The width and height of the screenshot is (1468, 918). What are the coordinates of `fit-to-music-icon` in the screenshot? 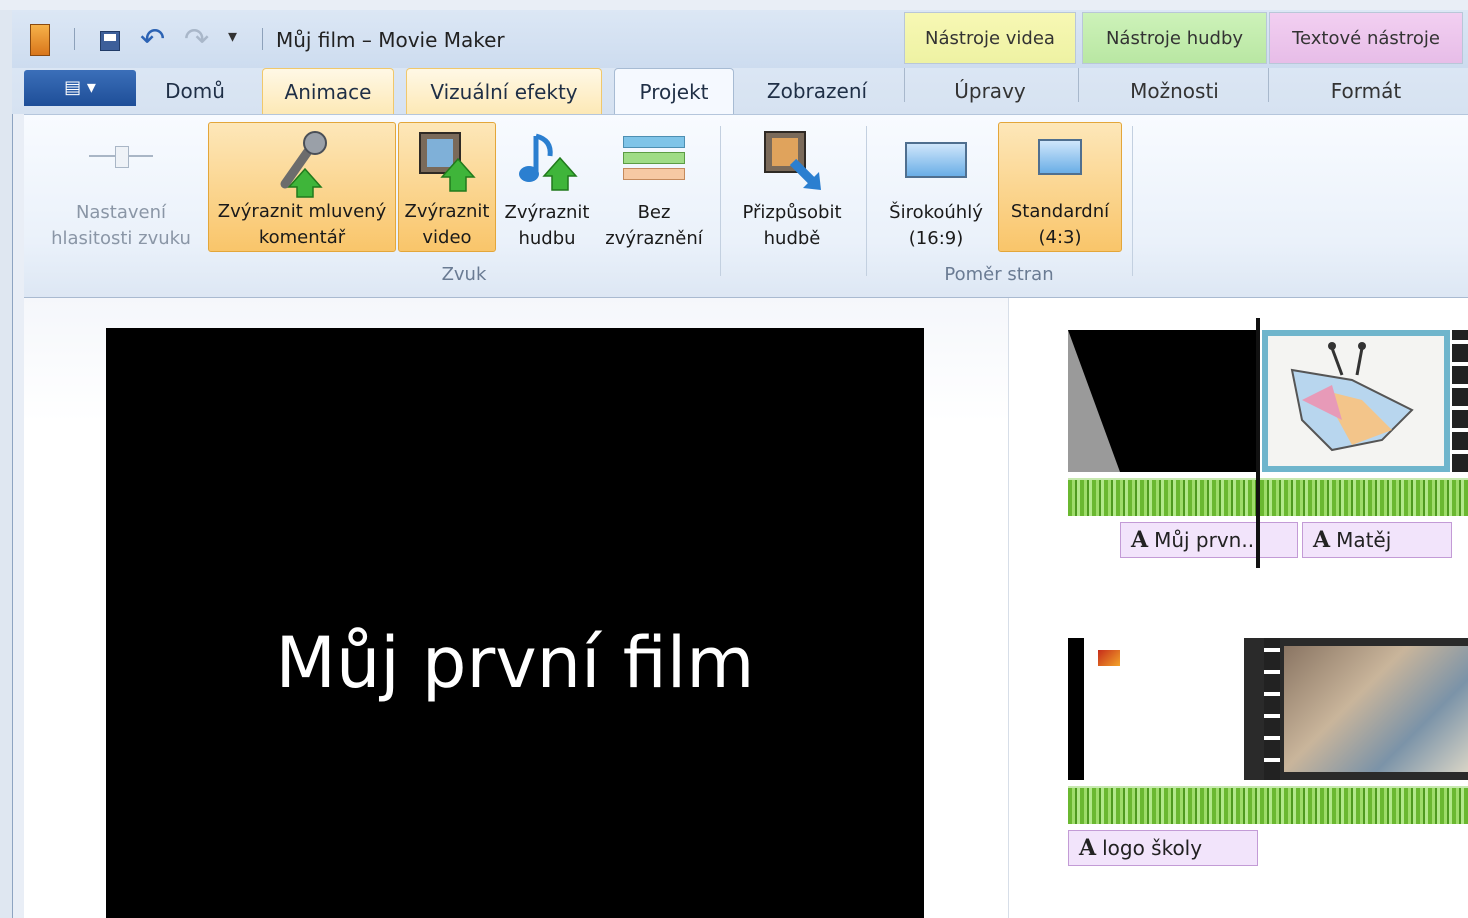 It's located at (792, 165).